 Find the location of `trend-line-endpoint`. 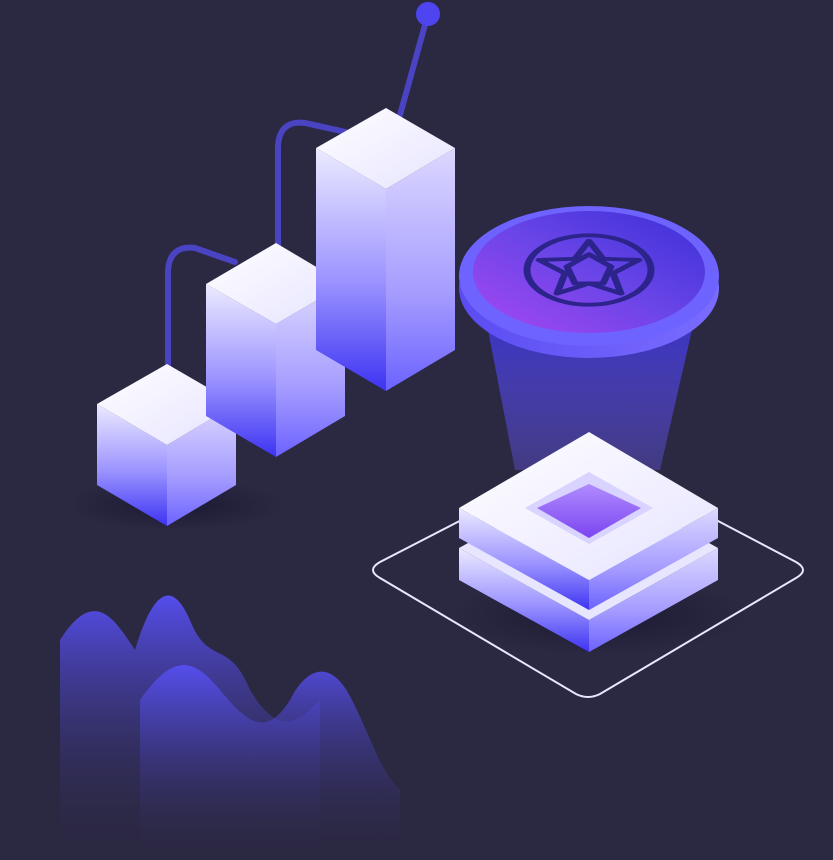

trend-line-endpoint is located at coordinates (428, 14).